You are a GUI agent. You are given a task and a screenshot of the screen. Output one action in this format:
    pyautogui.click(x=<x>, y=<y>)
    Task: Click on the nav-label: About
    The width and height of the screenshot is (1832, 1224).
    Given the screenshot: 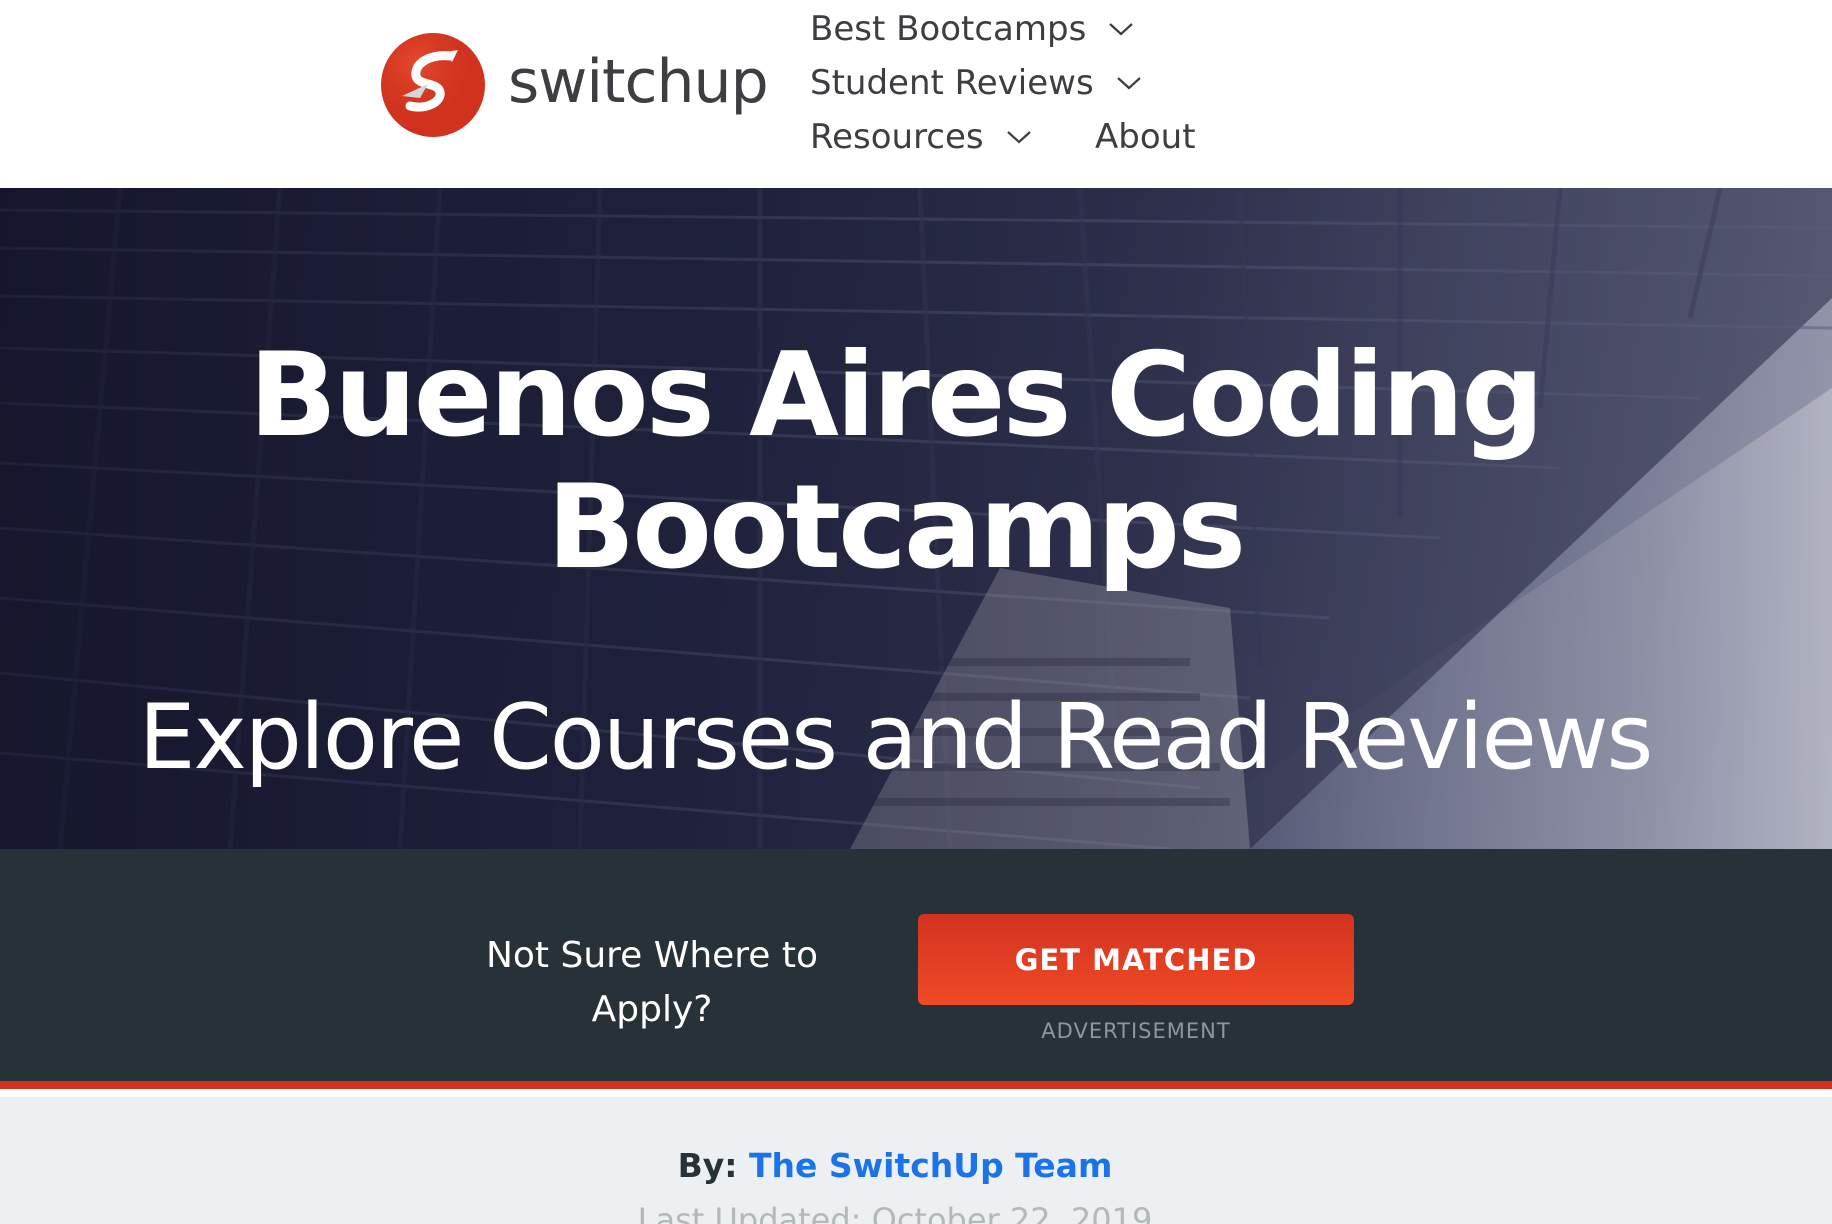 What is the action you would take?
    pyautogui.click(x=1145, y=137)
    